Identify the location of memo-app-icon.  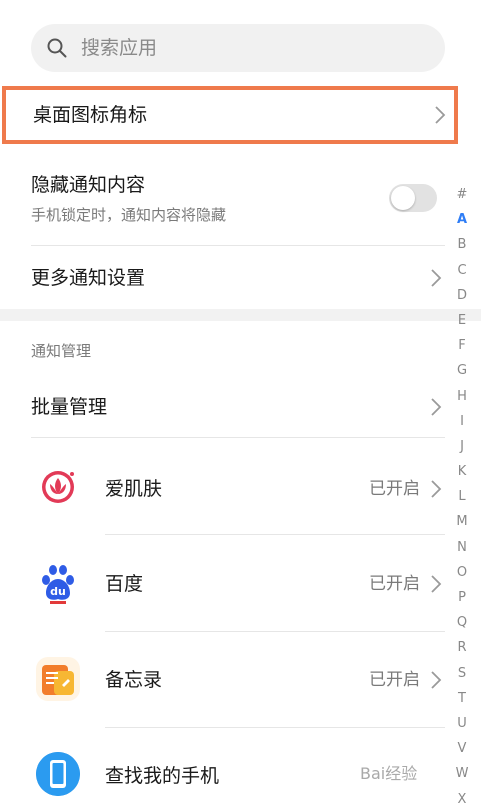
(58, 679).